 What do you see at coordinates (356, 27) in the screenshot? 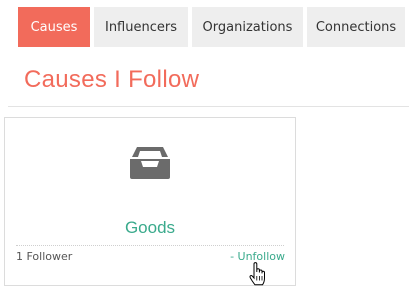
I see `tab-connections: Connections` at bounding box center [356, 27].